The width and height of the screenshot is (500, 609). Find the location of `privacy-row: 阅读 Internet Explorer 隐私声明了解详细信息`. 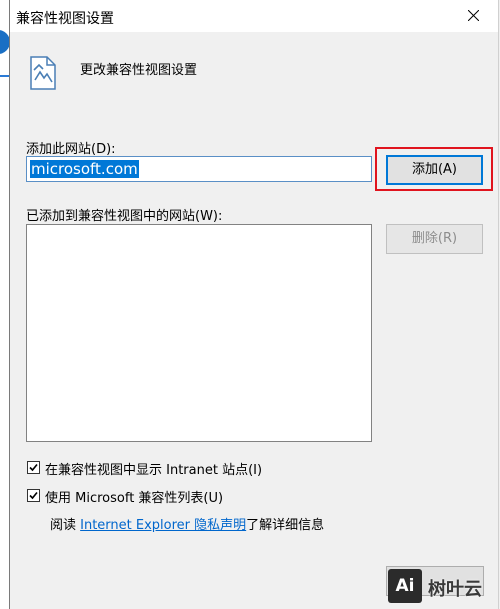

privacy-row: 阅读 Internet Explorer 隐私声明了解详细信息 is located at coordinates (187, 523).